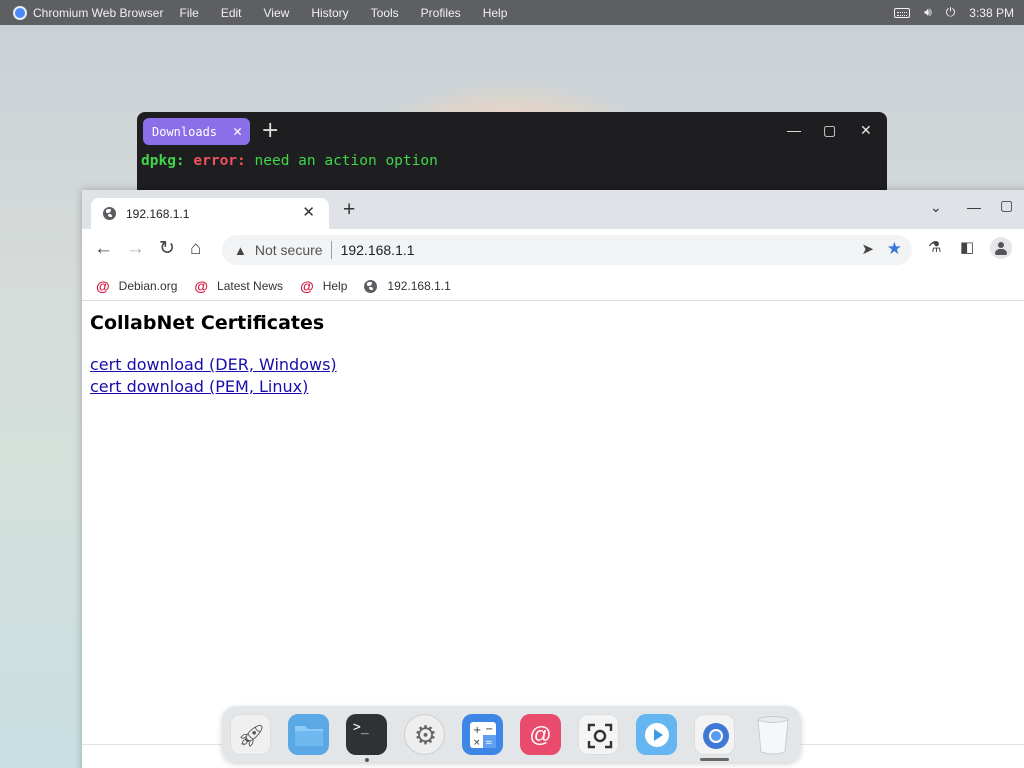  I want to click on page-title: CollabNet Certificates, so click(207, 323).